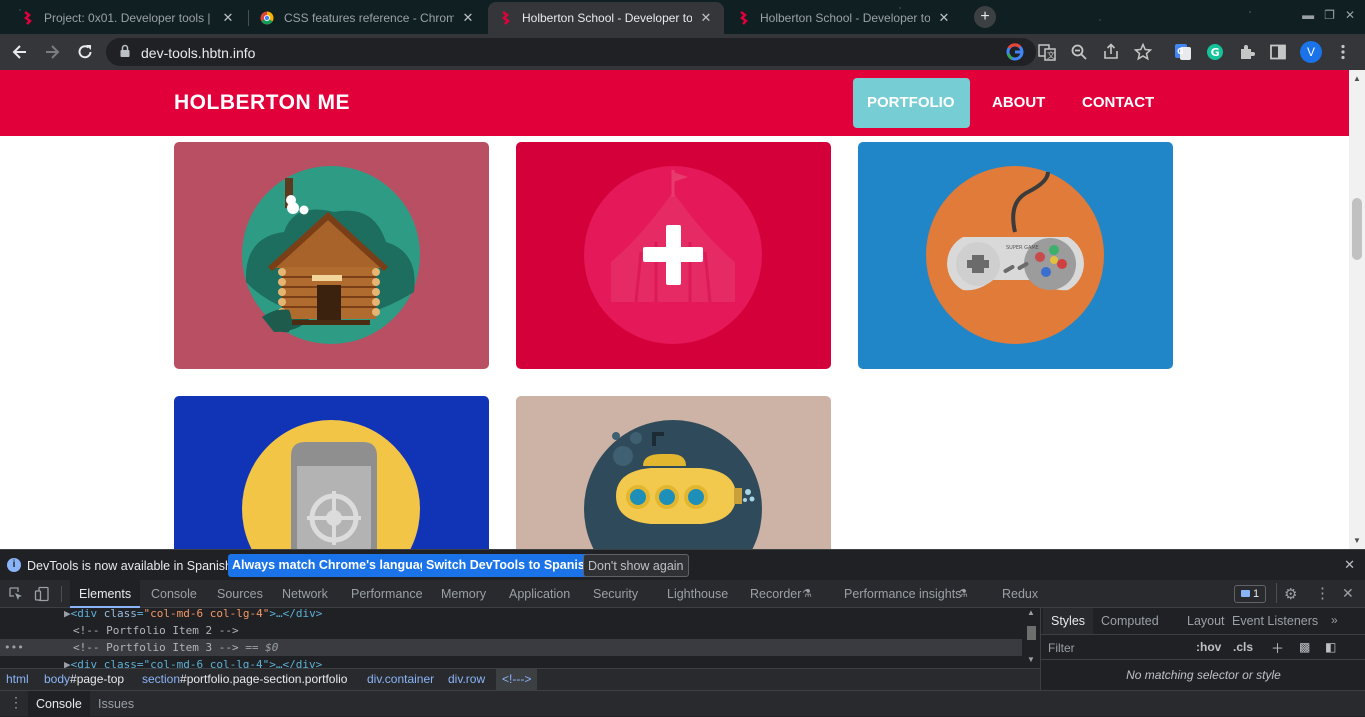 The image size is (1365, 717). I want to click on breadcrumb-row: div.row, so click(466, 679).